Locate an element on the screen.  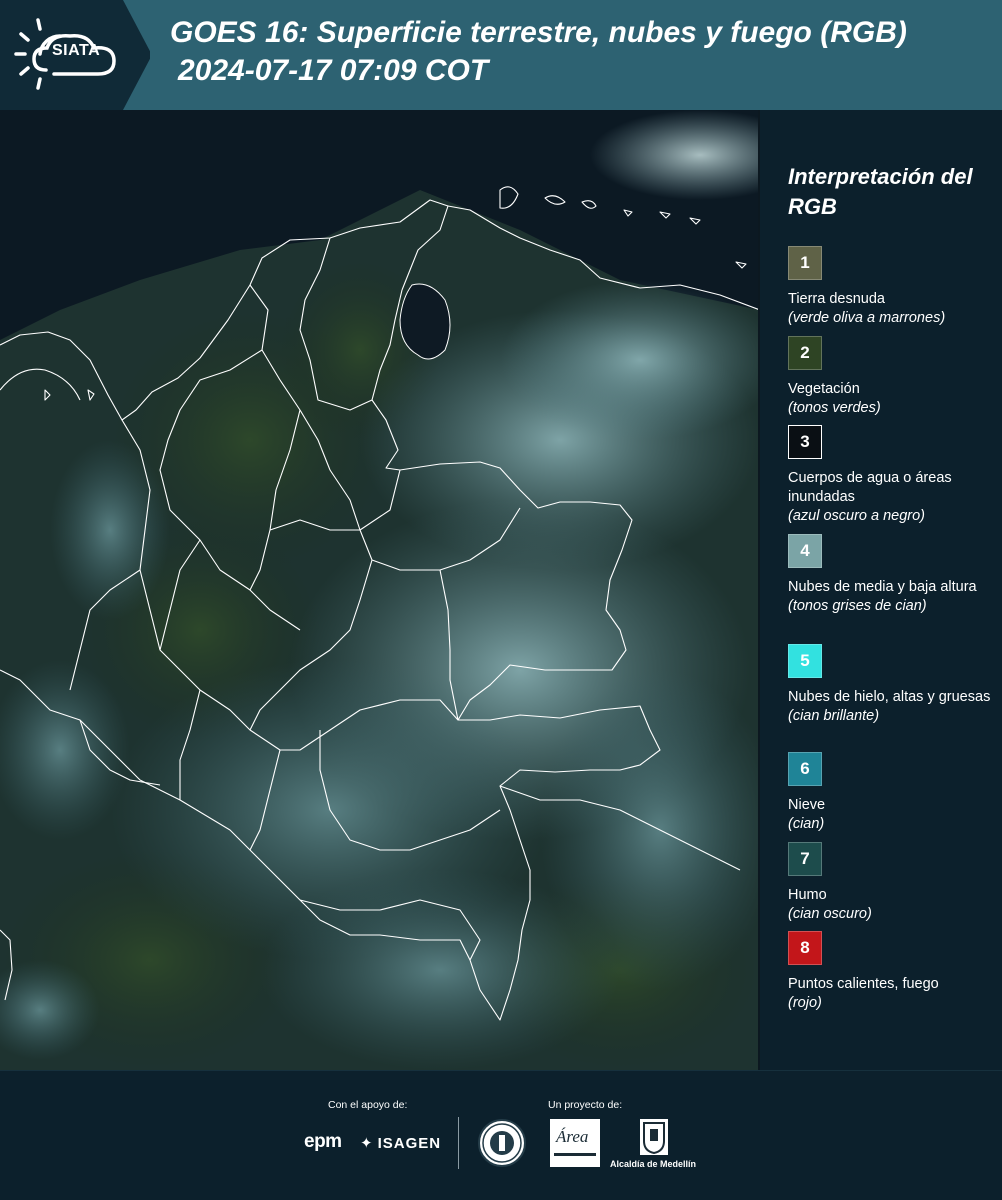
legend-item-label: Humo is located at coordinates (807, 895).